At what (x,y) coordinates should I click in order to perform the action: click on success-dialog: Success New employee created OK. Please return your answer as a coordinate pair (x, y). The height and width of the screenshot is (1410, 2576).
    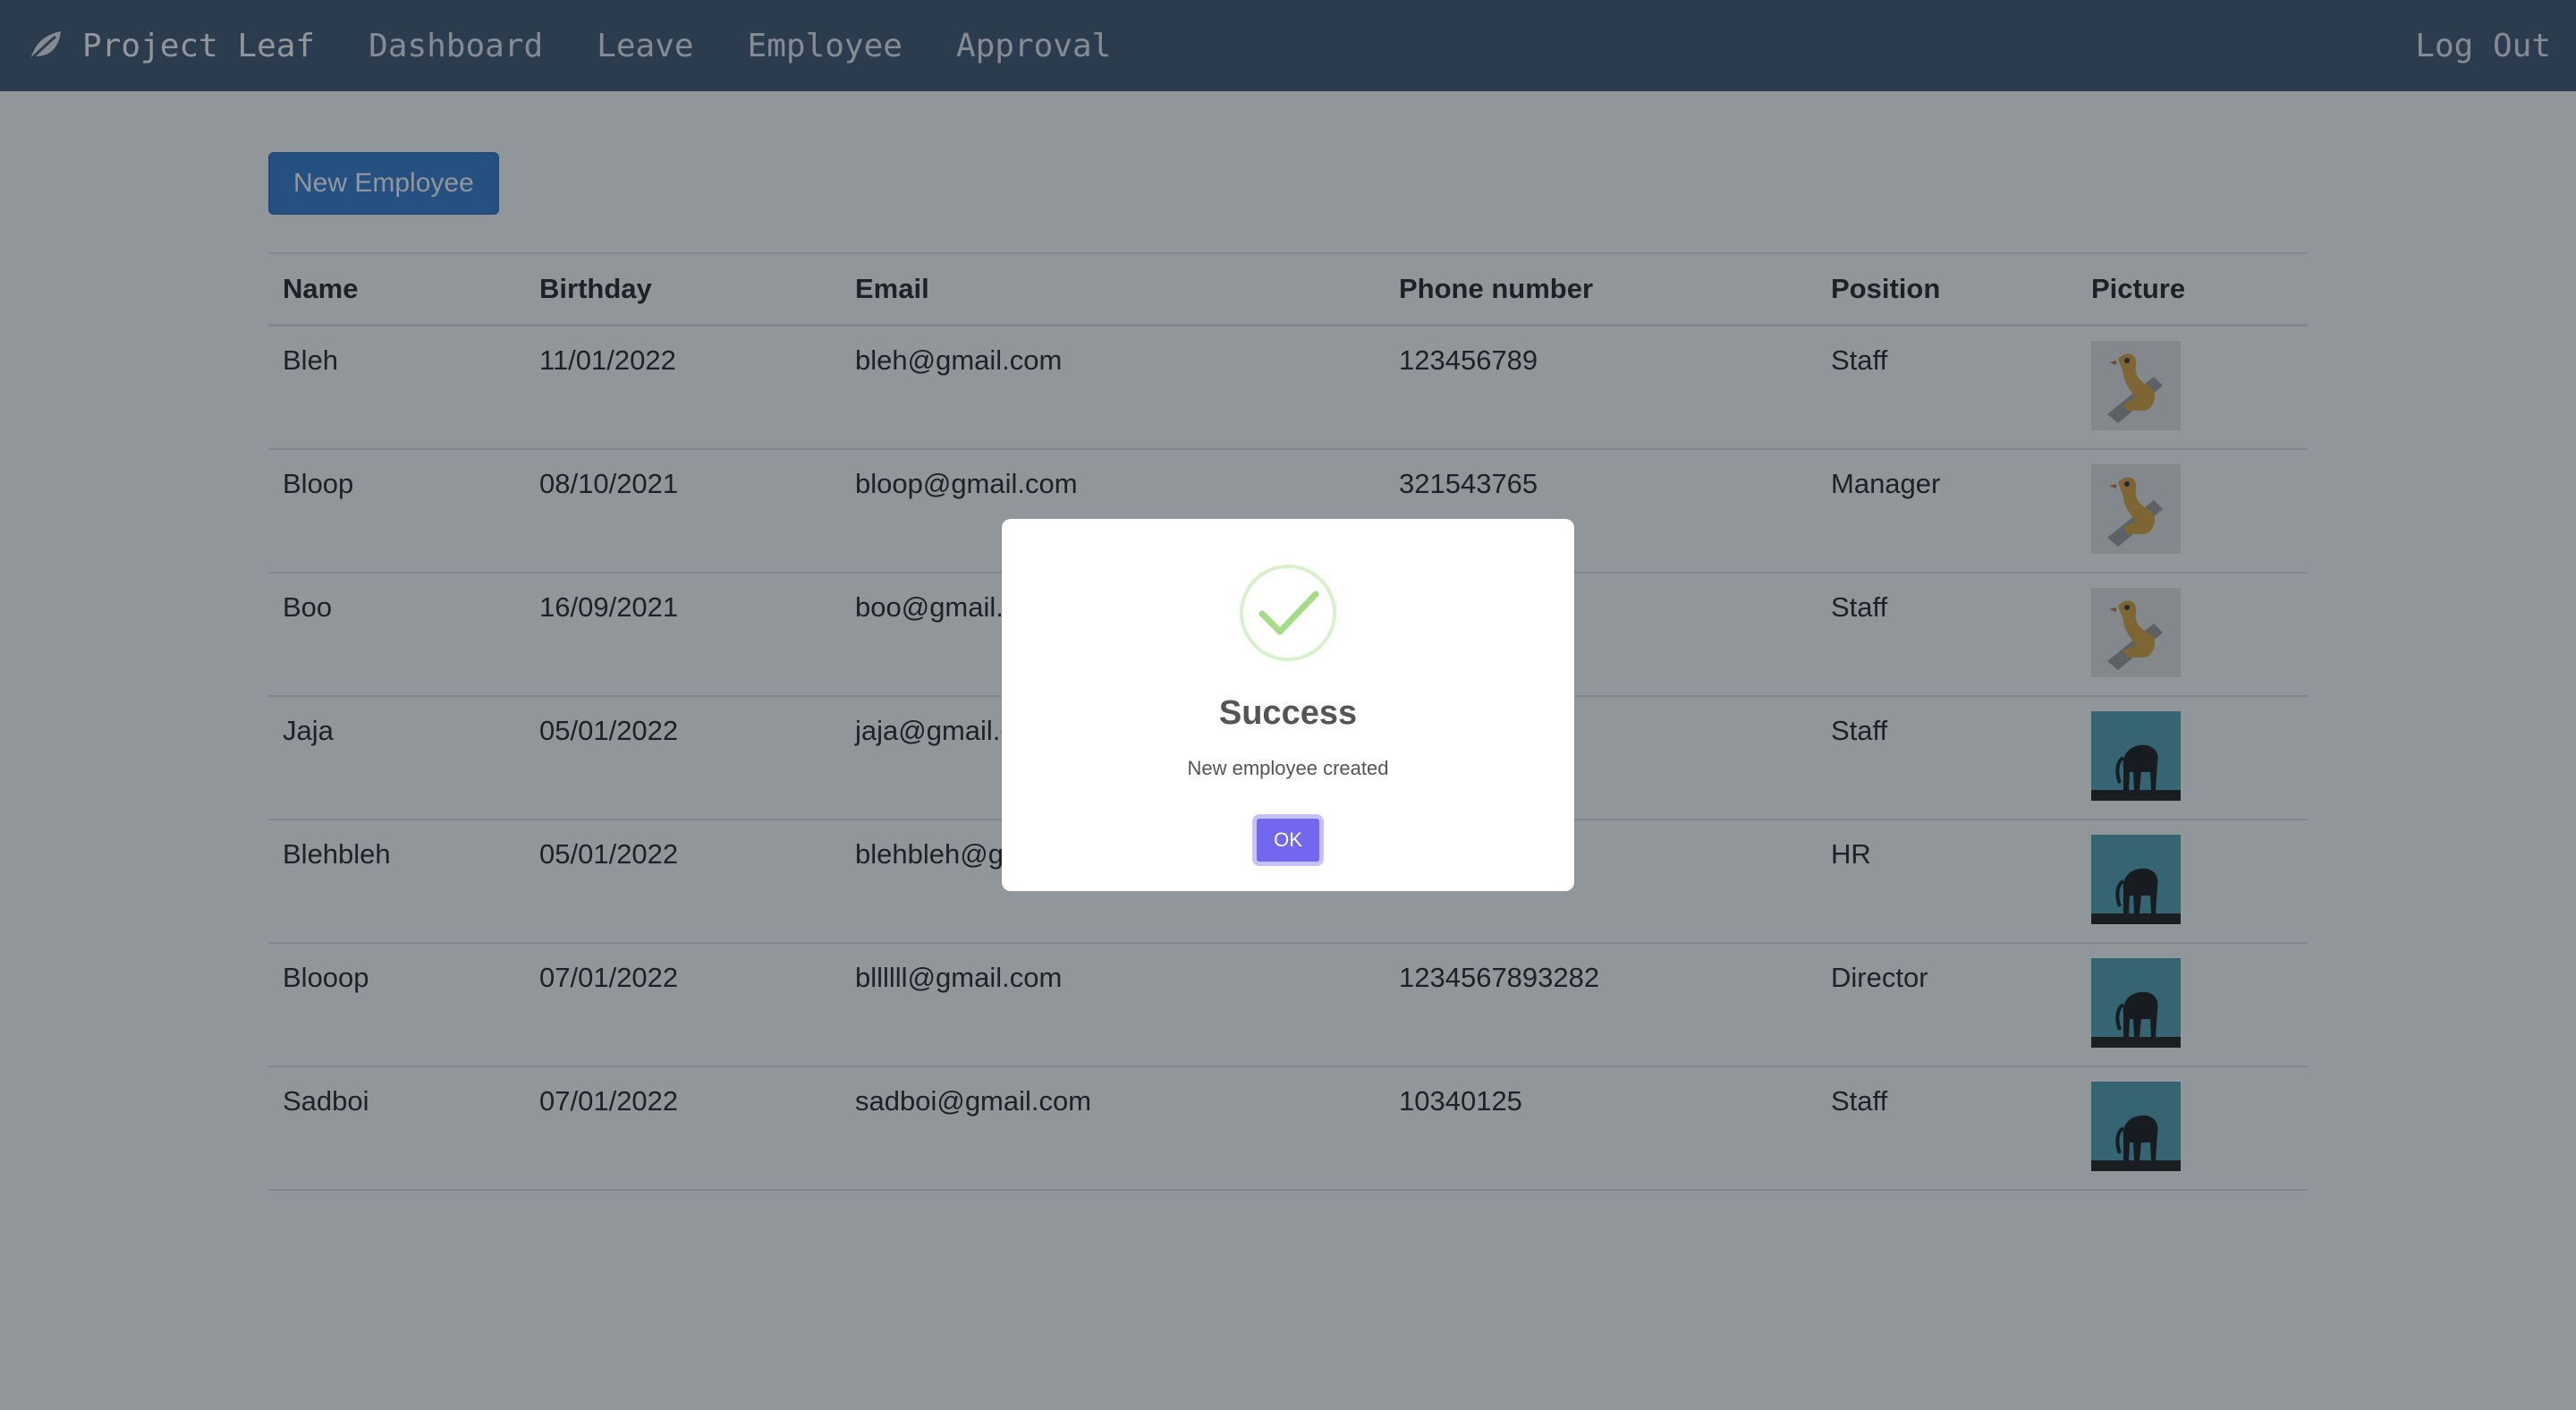
    Looking at the image, I should click on (1288, 705).